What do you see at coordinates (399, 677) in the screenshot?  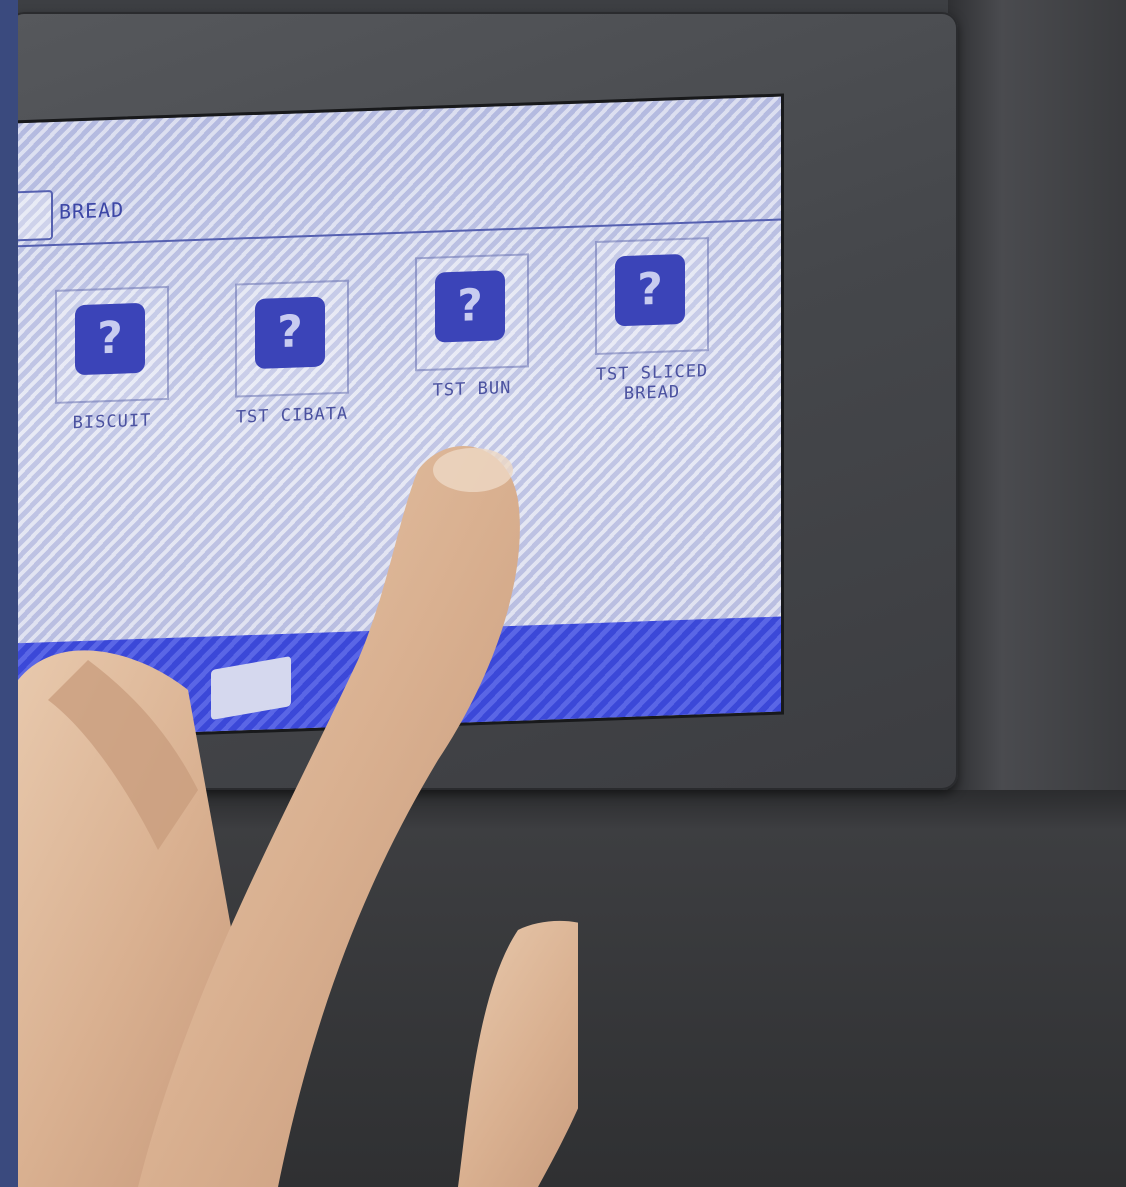 I see `footer-bar` at bounding box center [399, 677].